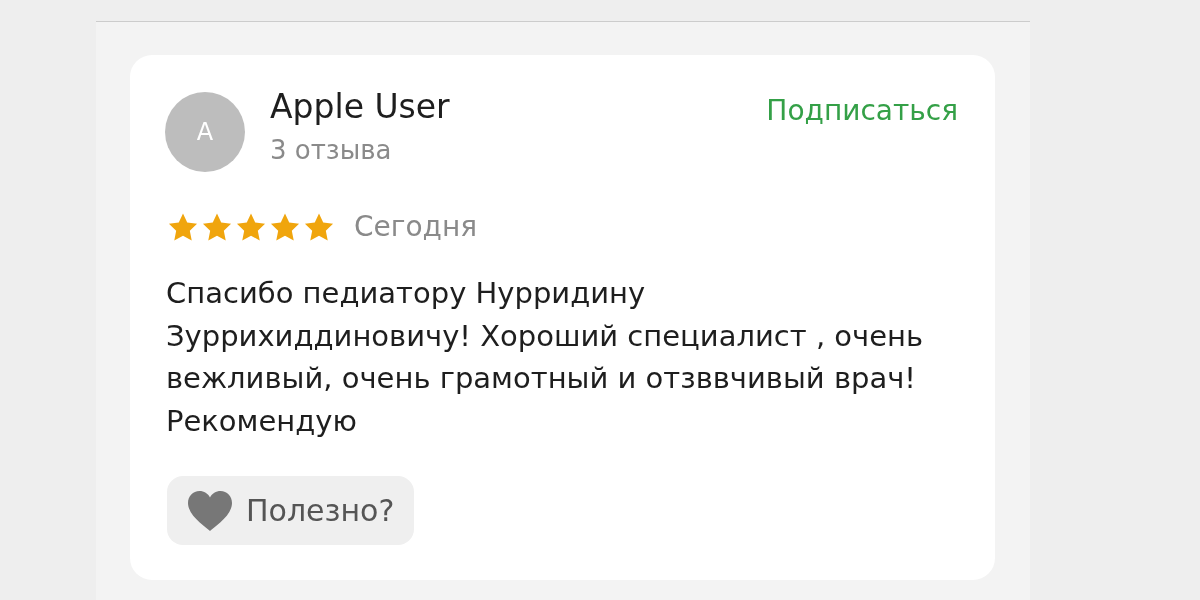 The image size is (1200, 600). Describe the element at coordinates (331, 150) in the screenshot. I see `review-count: 3 отзыва` at that location.